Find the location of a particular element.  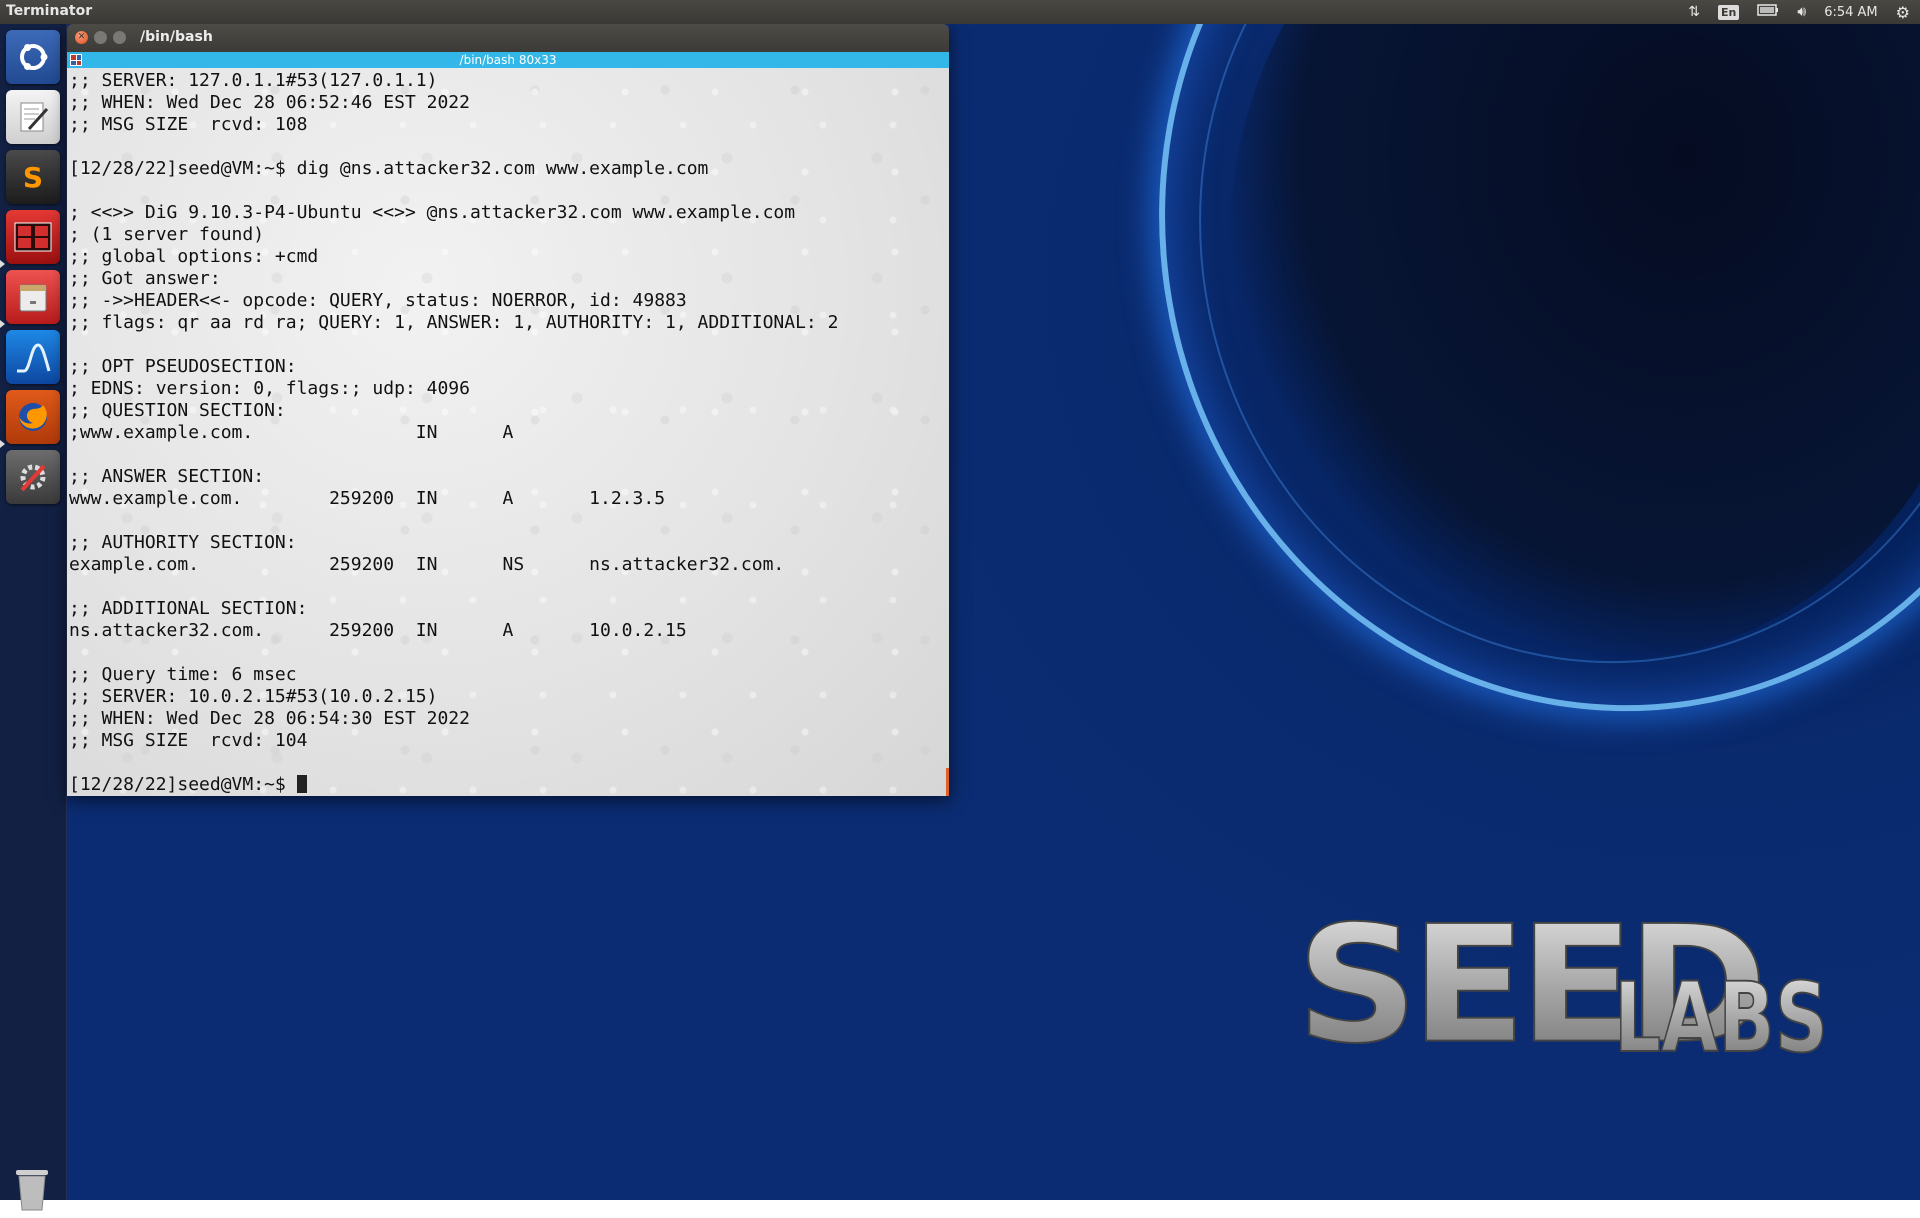

system-settings-launcher is located at coordinates (33, 477).